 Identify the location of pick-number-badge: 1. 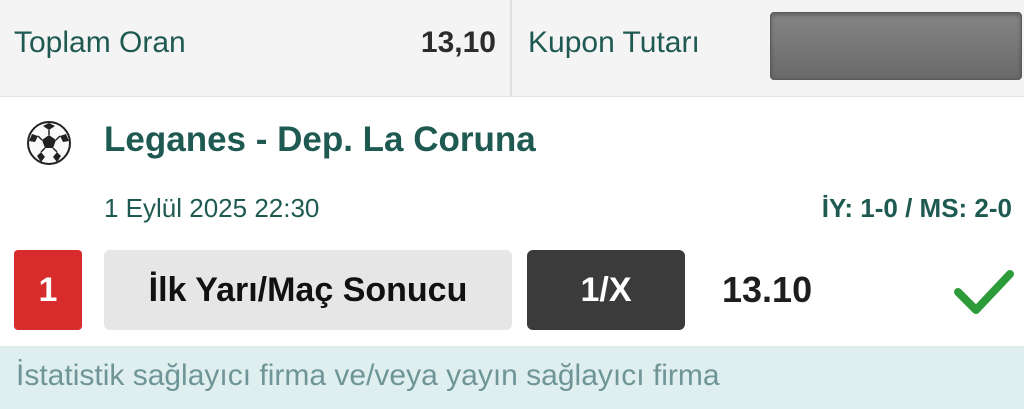
(48, 290).